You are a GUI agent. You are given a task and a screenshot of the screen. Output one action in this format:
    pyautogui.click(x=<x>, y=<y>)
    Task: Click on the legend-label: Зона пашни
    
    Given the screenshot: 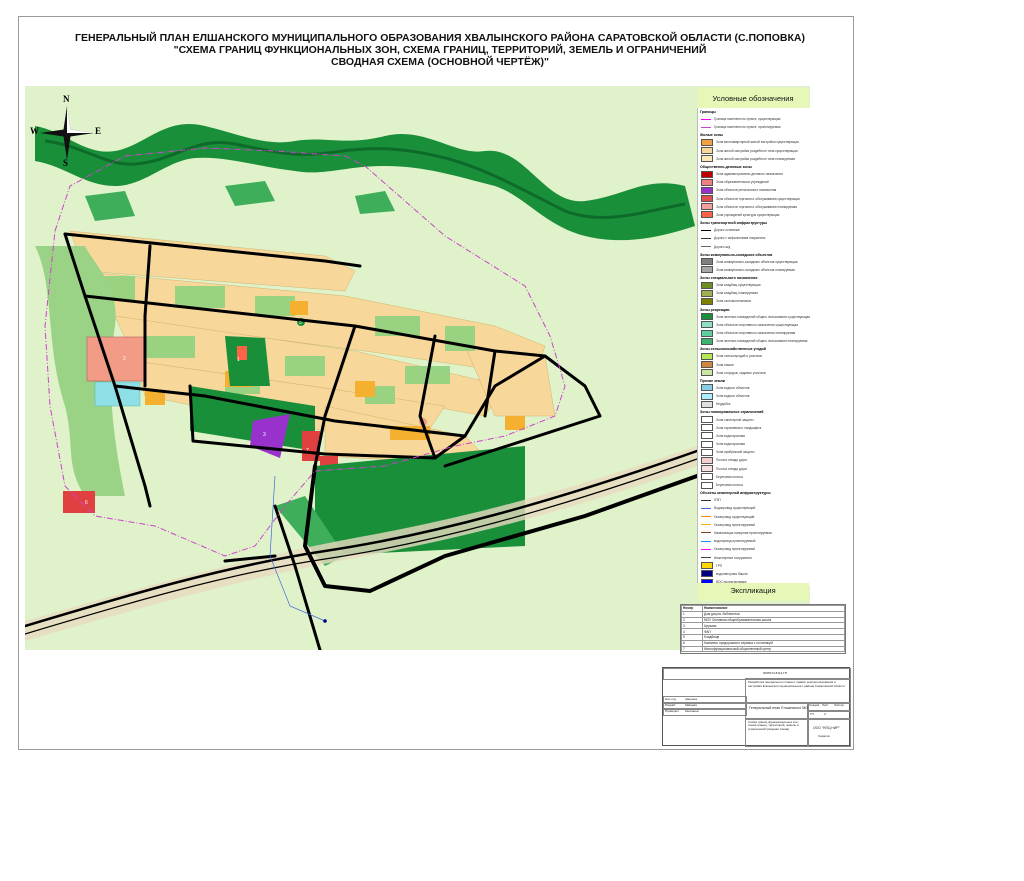 What is the action you would take?
    pyautogui.click(x=725, y=364)
    